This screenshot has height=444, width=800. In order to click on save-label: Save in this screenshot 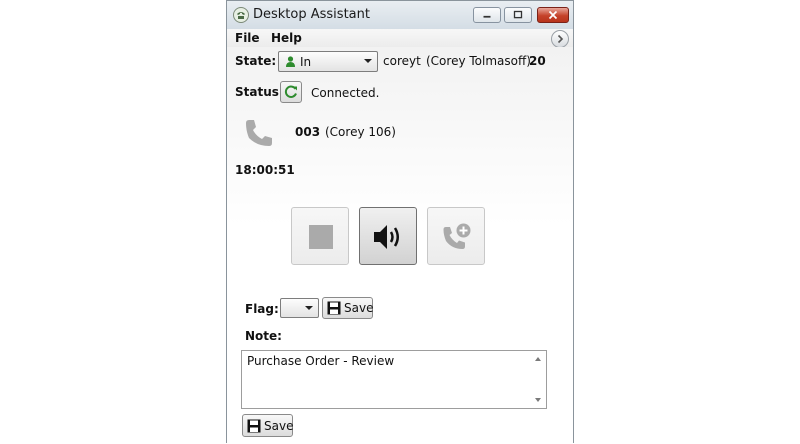, I will do `click(279, 426)`.